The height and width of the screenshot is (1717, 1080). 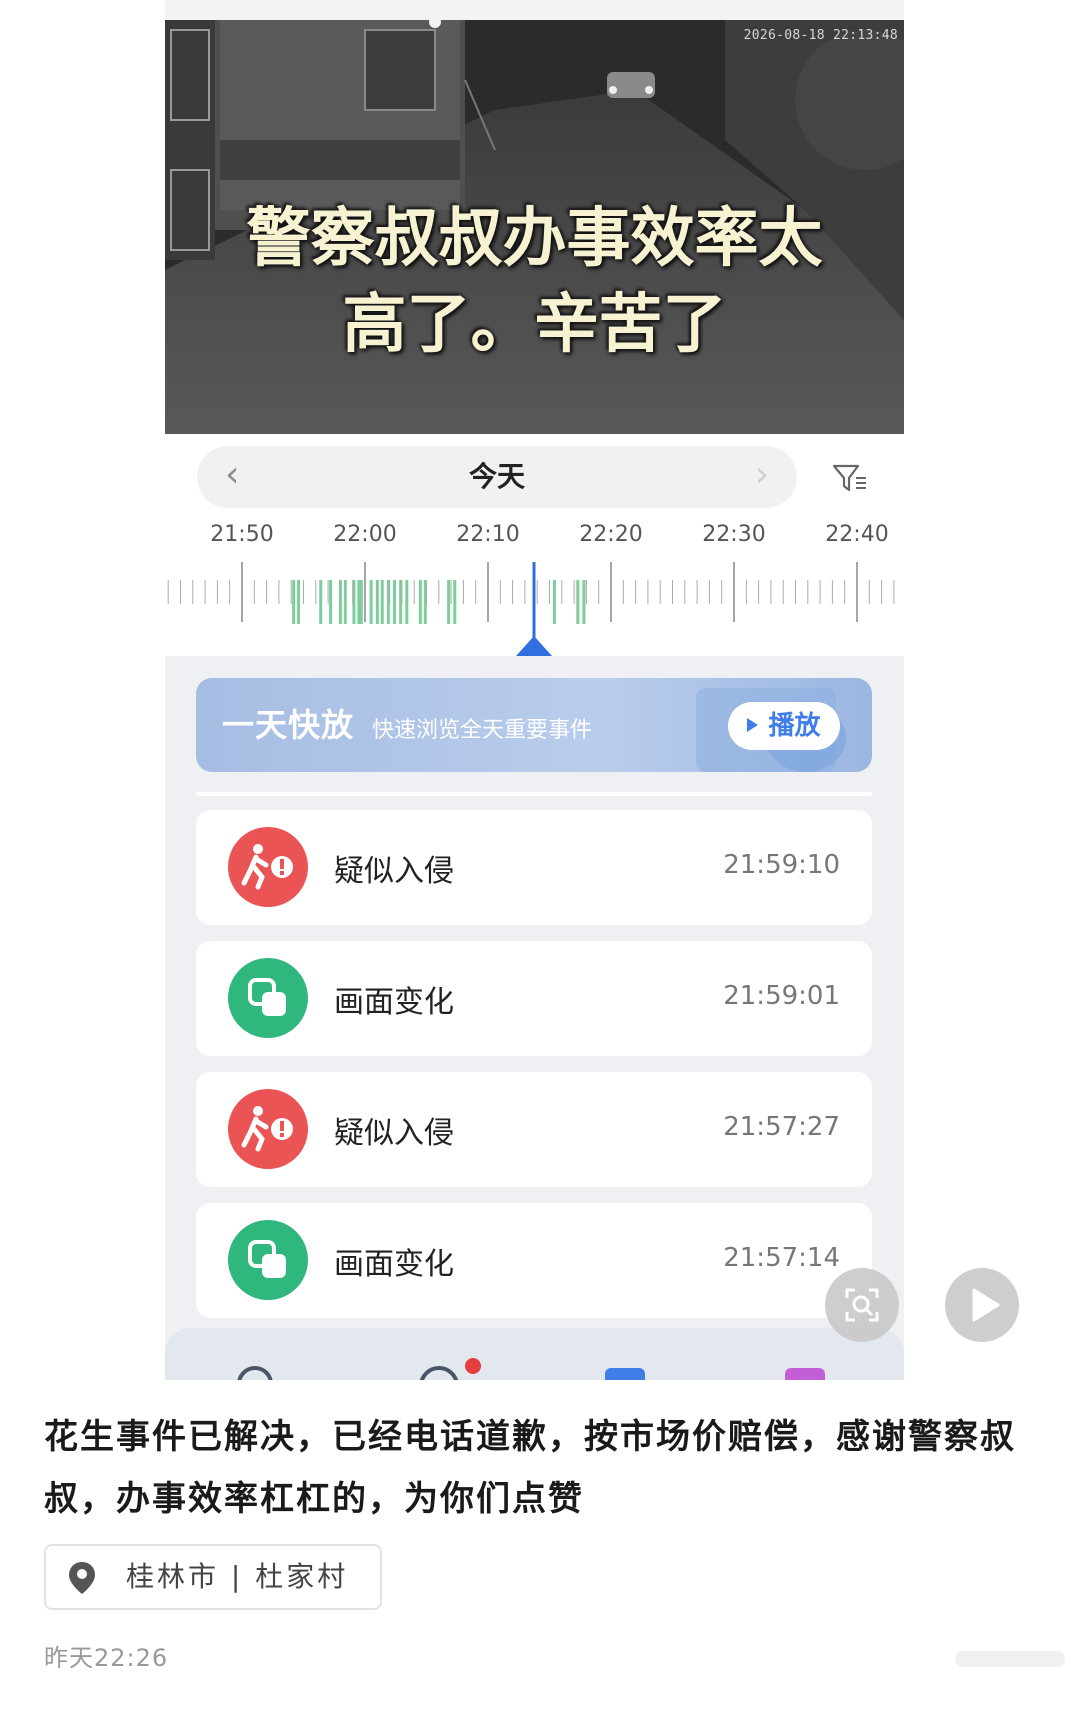 What do you see at coordinates (534, 1260) in the screenshot?
I see `event-item: 画面变化 21:57:14` at bounding box center [534, 1260].